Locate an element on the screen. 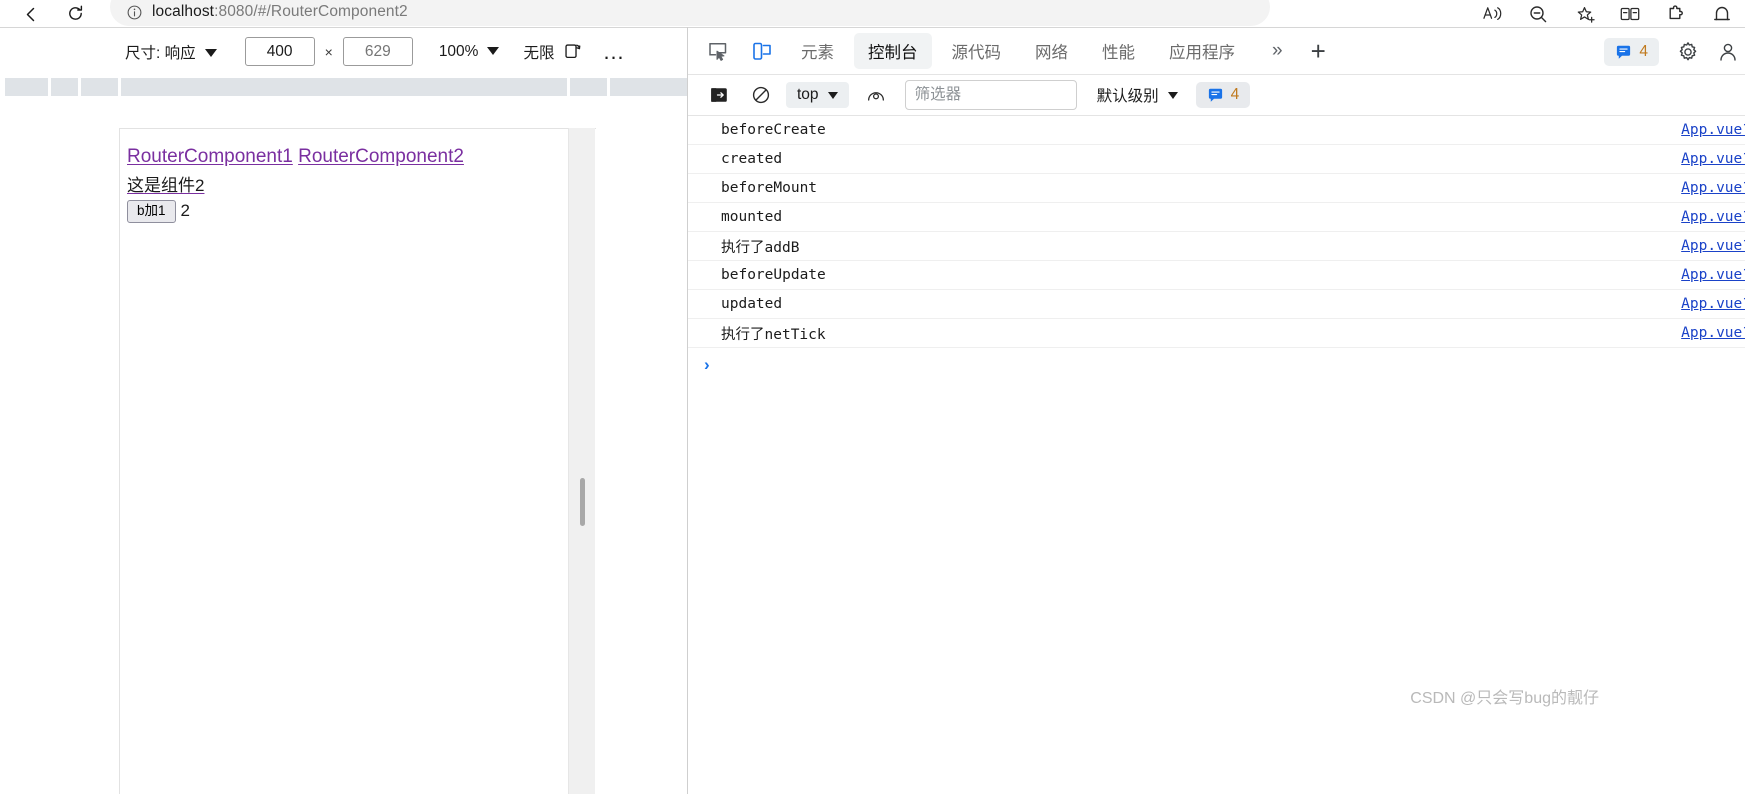 The height and width of the screenshot is (794, 1745). person-icon is located at coordinates (1728, 52).